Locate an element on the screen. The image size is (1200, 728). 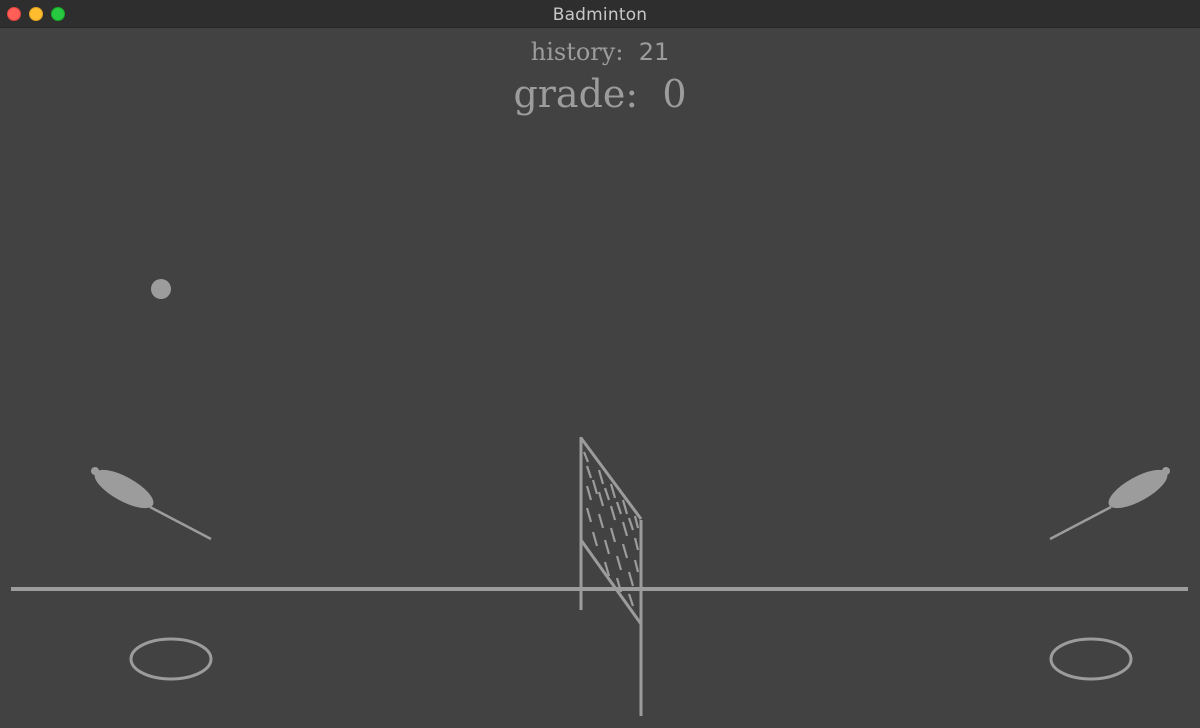
right-player-marker is located at coordinates (1091, 659).